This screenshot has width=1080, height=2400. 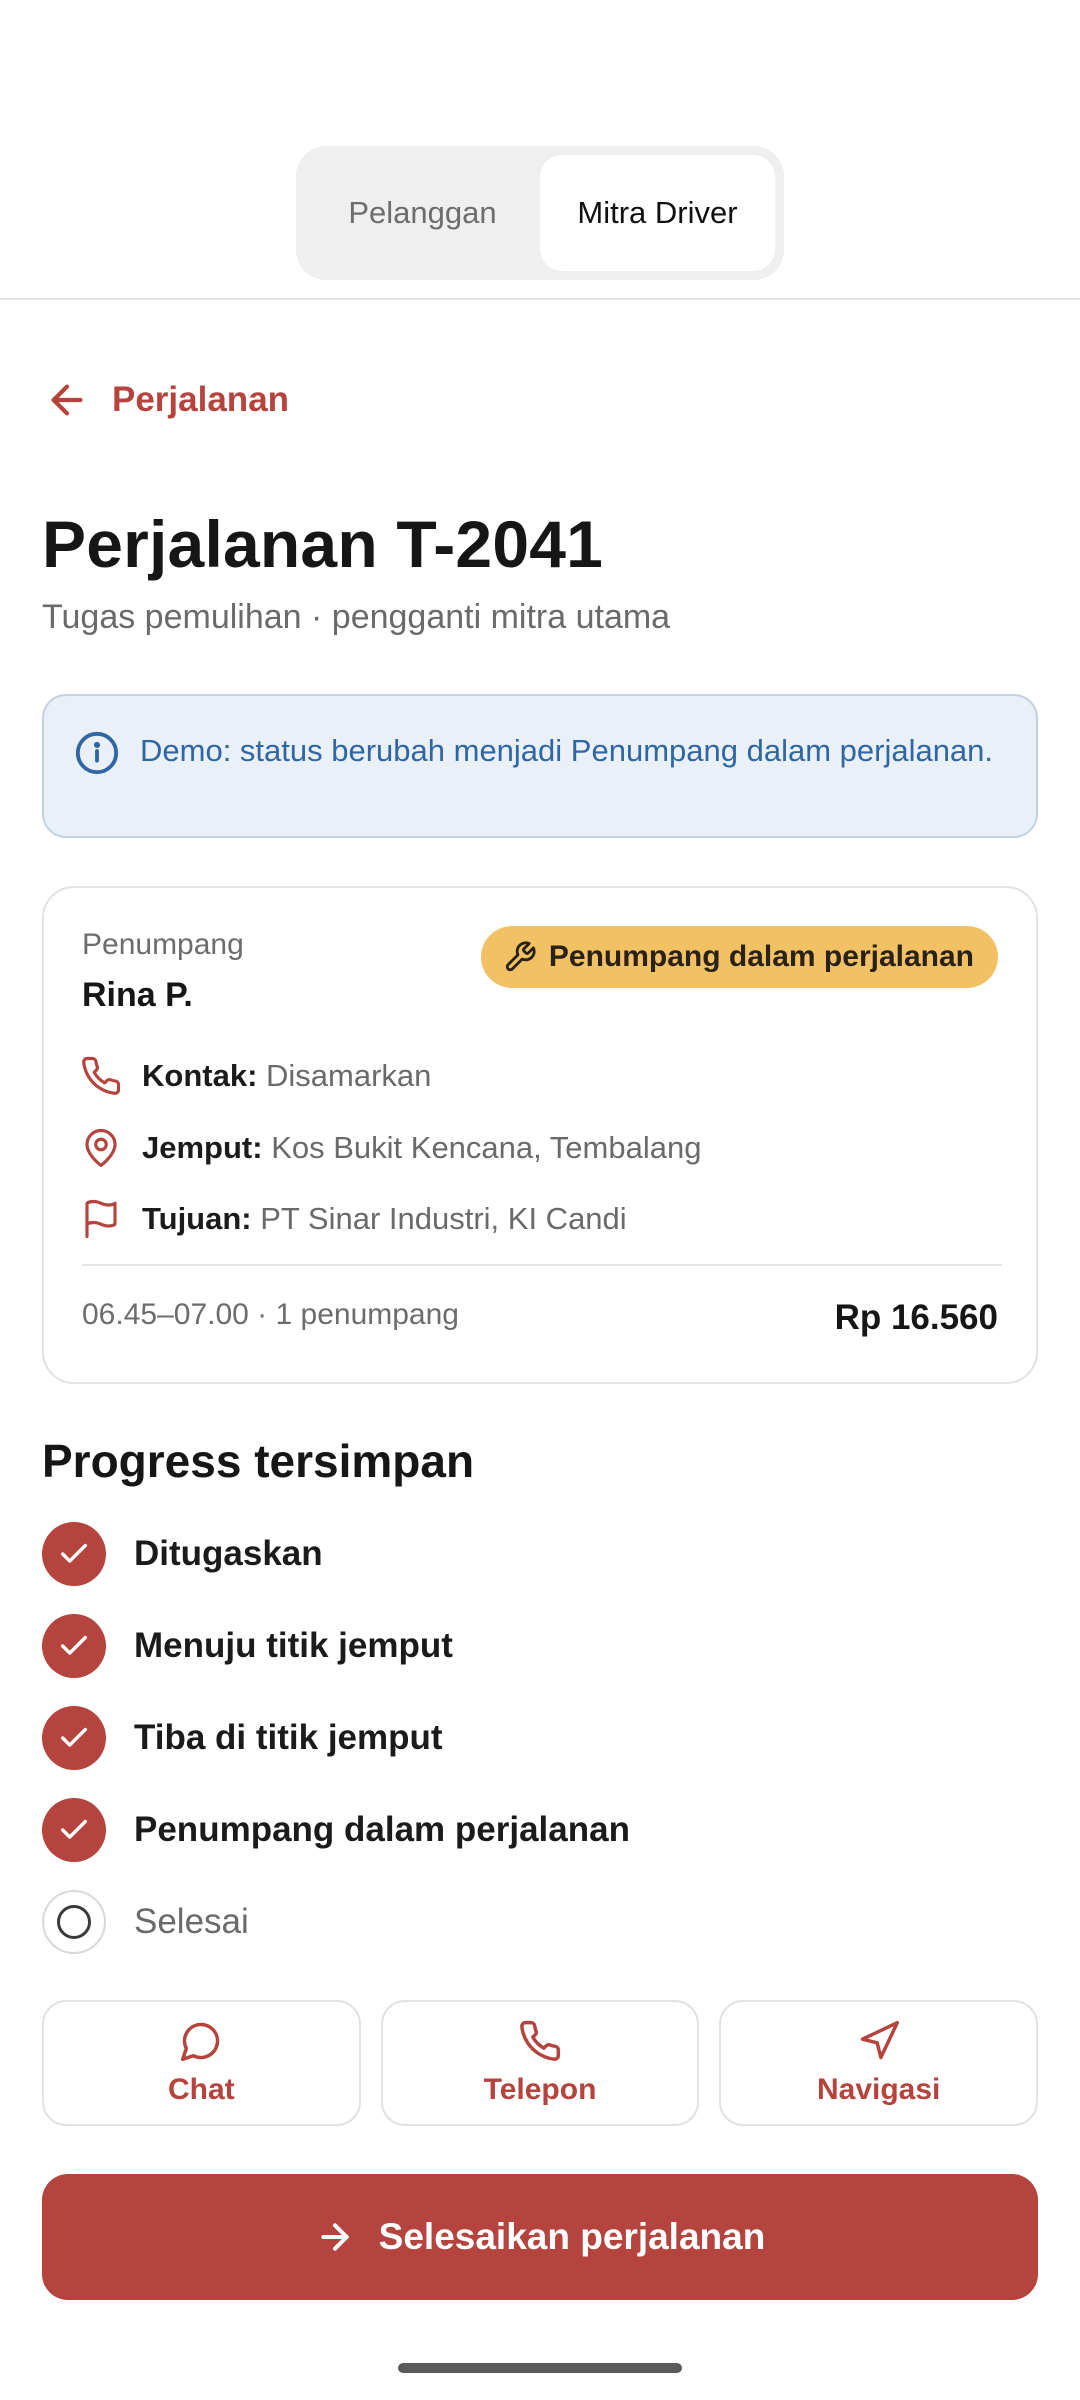 I want to click on step-label: Tiba di titik jemput, so click(x=288, y=1737).